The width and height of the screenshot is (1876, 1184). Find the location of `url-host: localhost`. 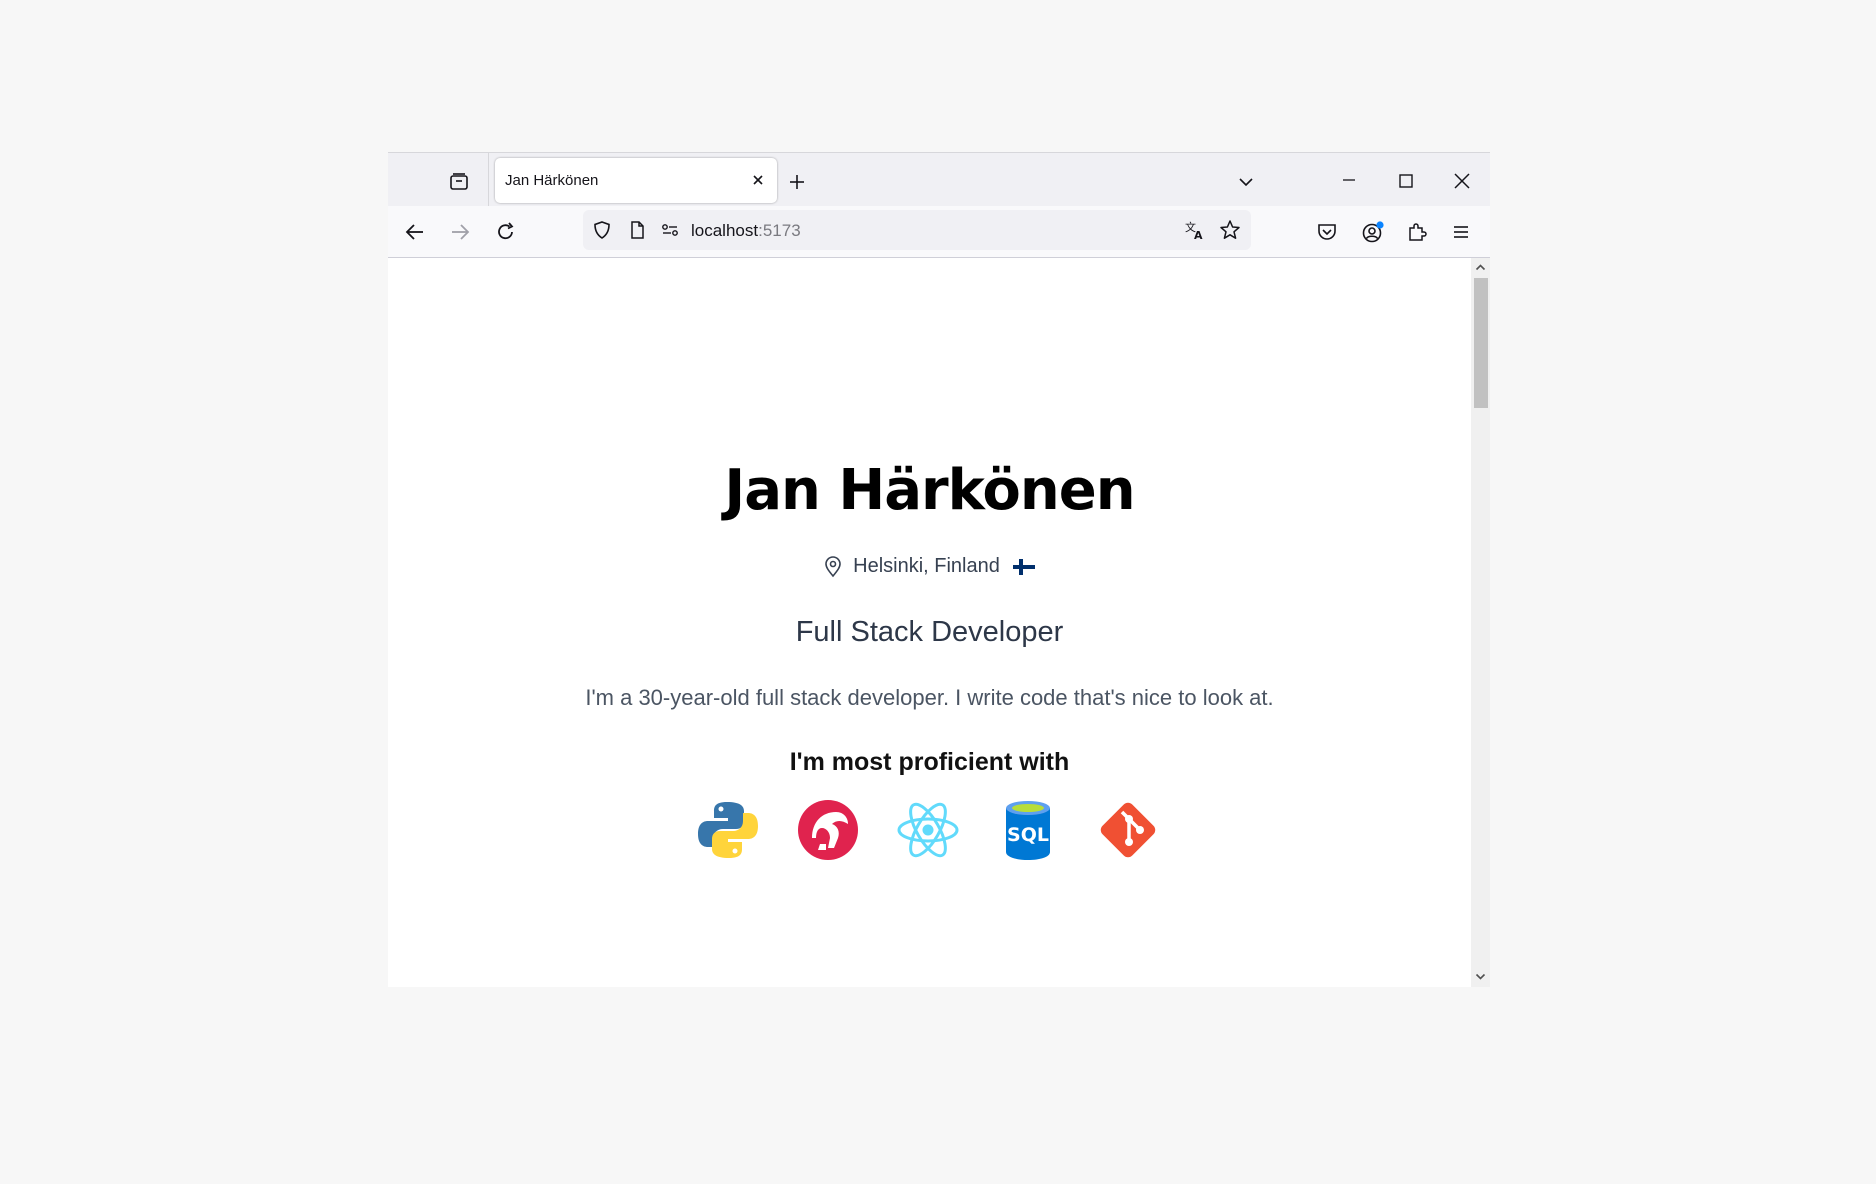

url-host: localhost is located at coordinates (725, 230).